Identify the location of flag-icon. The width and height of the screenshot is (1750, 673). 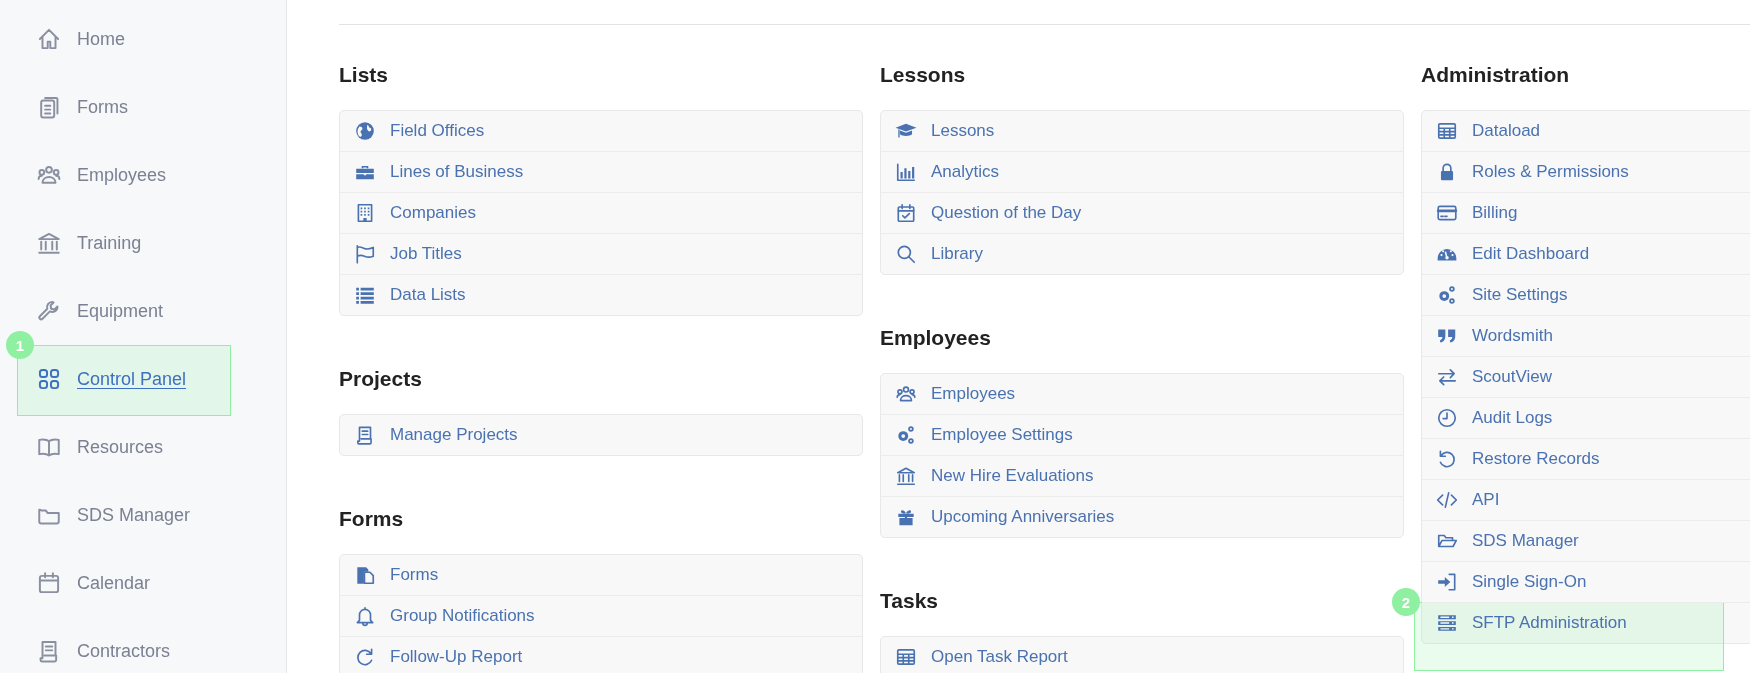
(365, 254).